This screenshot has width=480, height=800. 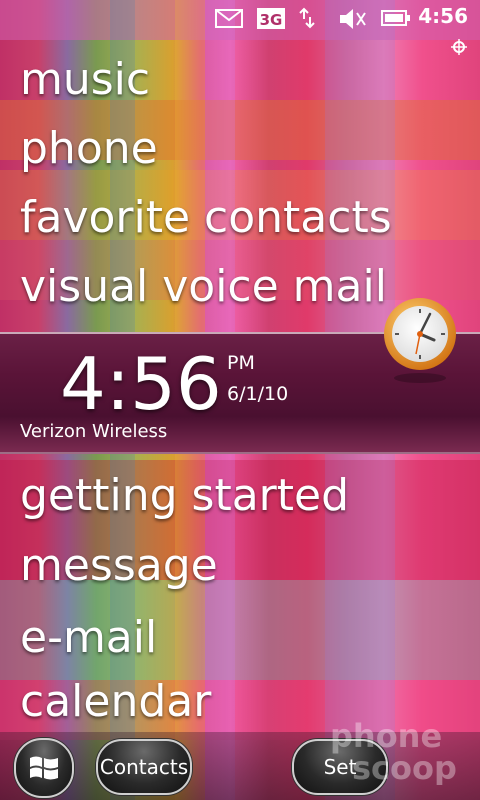 I want to click on status-time: 4:56, so click(x=443, y=16).